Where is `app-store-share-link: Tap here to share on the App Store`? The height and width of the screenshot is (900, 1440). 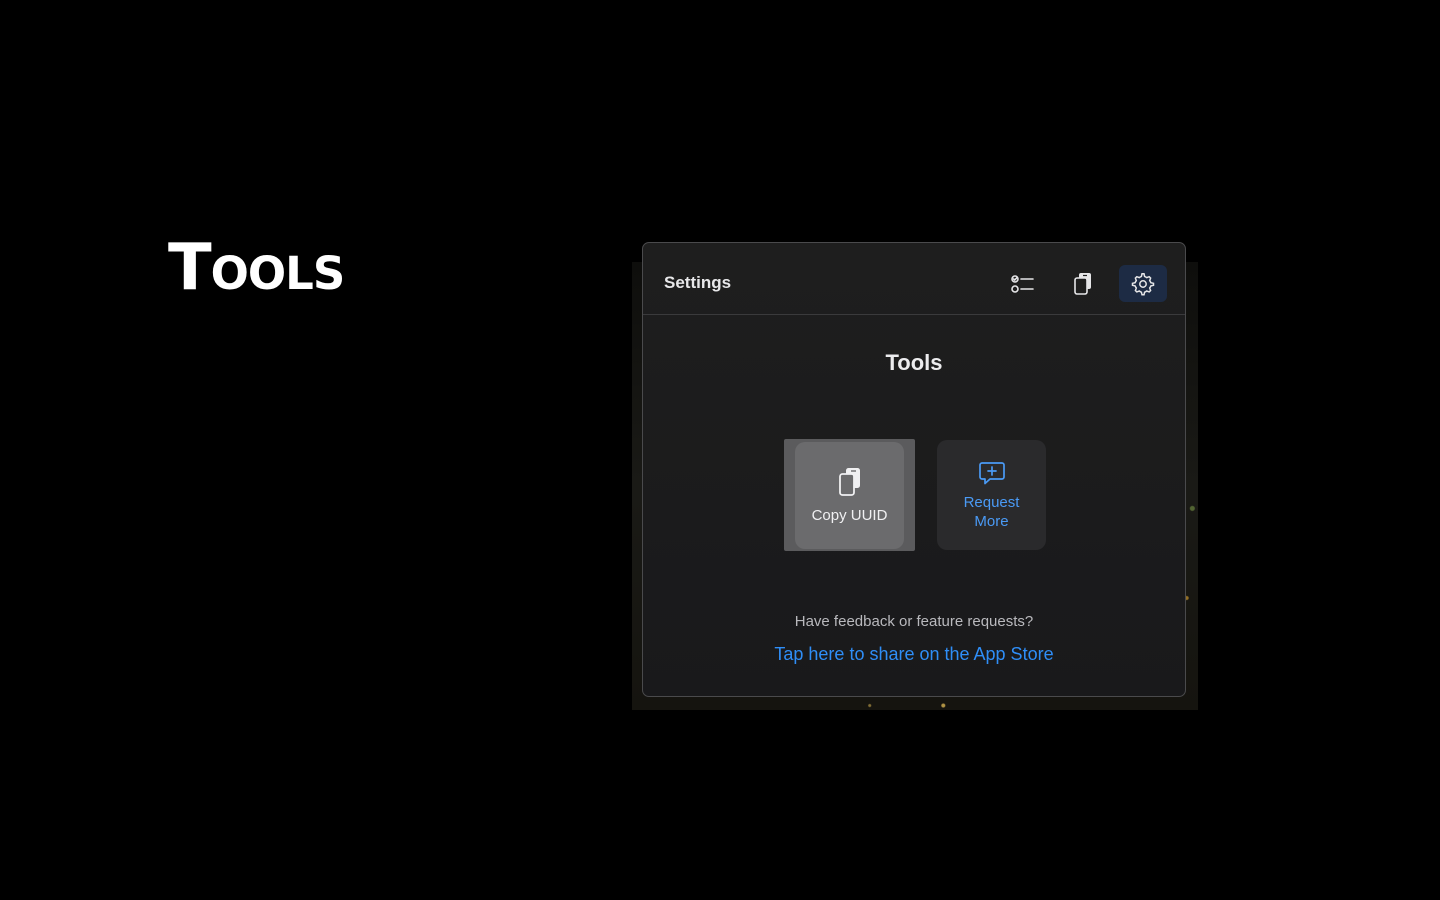
app-store-share-link: Tap here to share on the App Store is located at coordinates (914, 654).